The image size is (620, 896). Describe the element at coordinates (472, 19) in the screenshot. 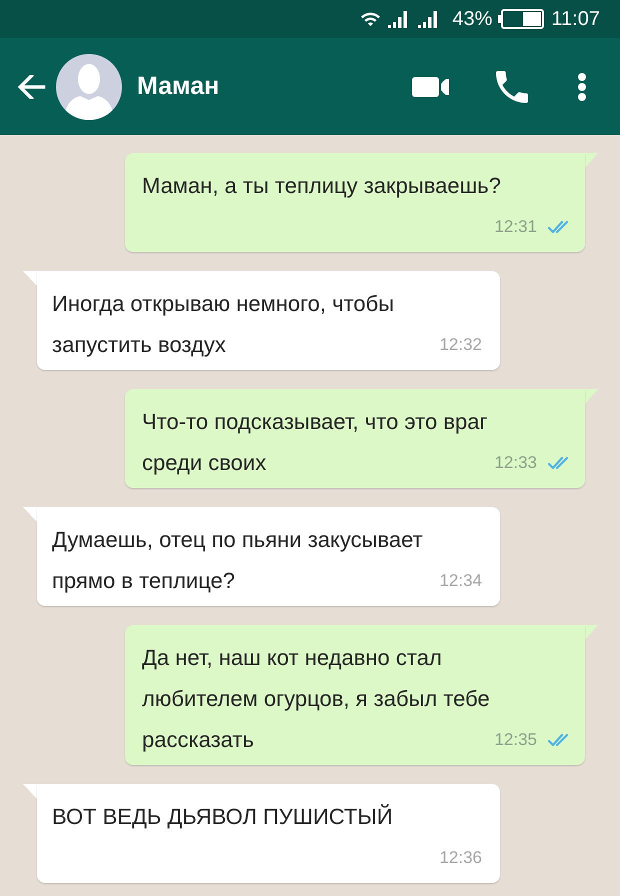

I see `battery-percentage: 43%` at that location.